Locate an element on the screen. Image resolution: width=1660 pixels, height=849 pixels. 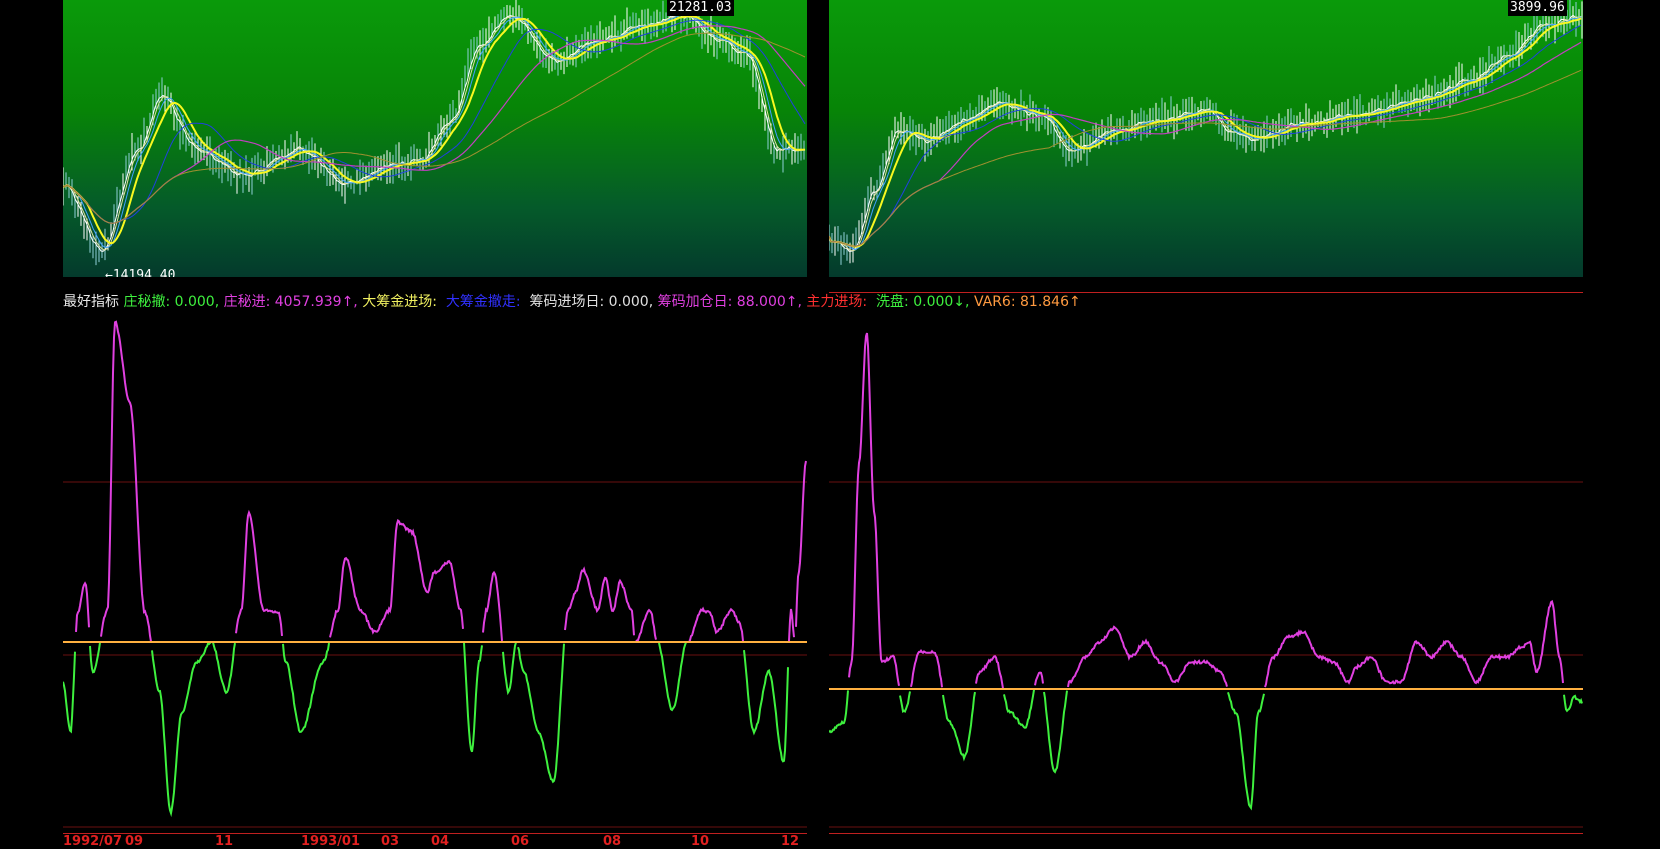
indicator-item-4: 筹码进场日: 0.000, is located at coordinates (591, 302).